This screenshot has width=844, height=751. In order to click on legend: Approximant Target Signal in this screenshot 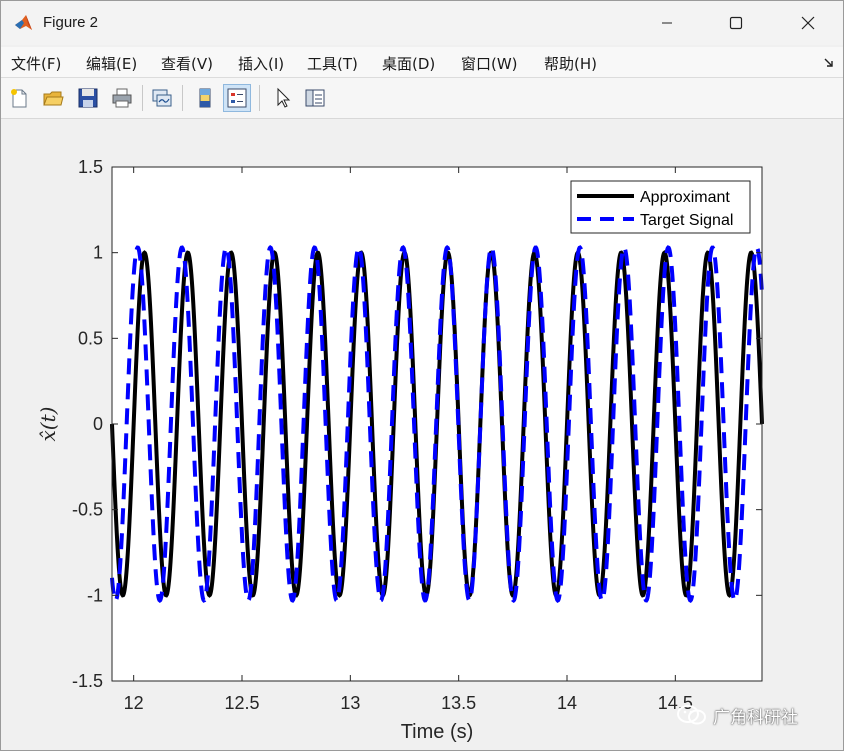, I will do `click(660, 207)`.